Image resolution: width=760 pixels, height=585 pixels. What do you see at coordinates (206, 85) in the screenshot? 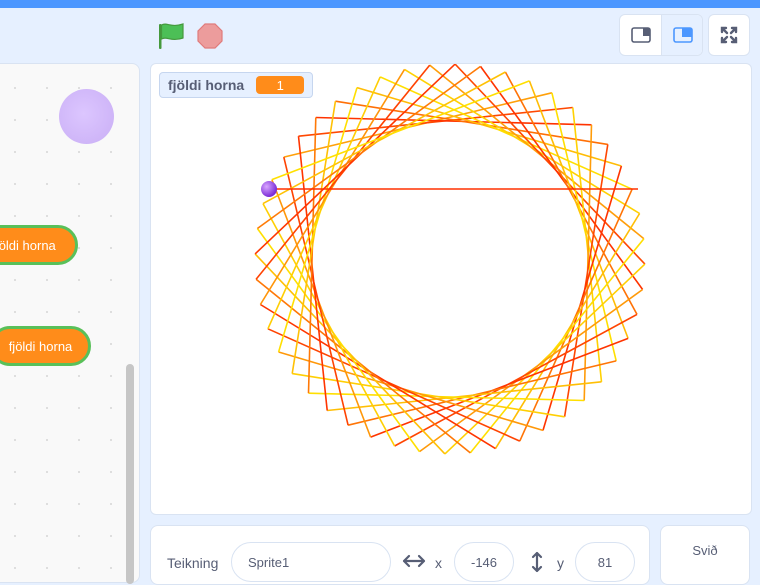
I see `variable-monitor-label: fjöldi horna` at bounding box center [206, 85].